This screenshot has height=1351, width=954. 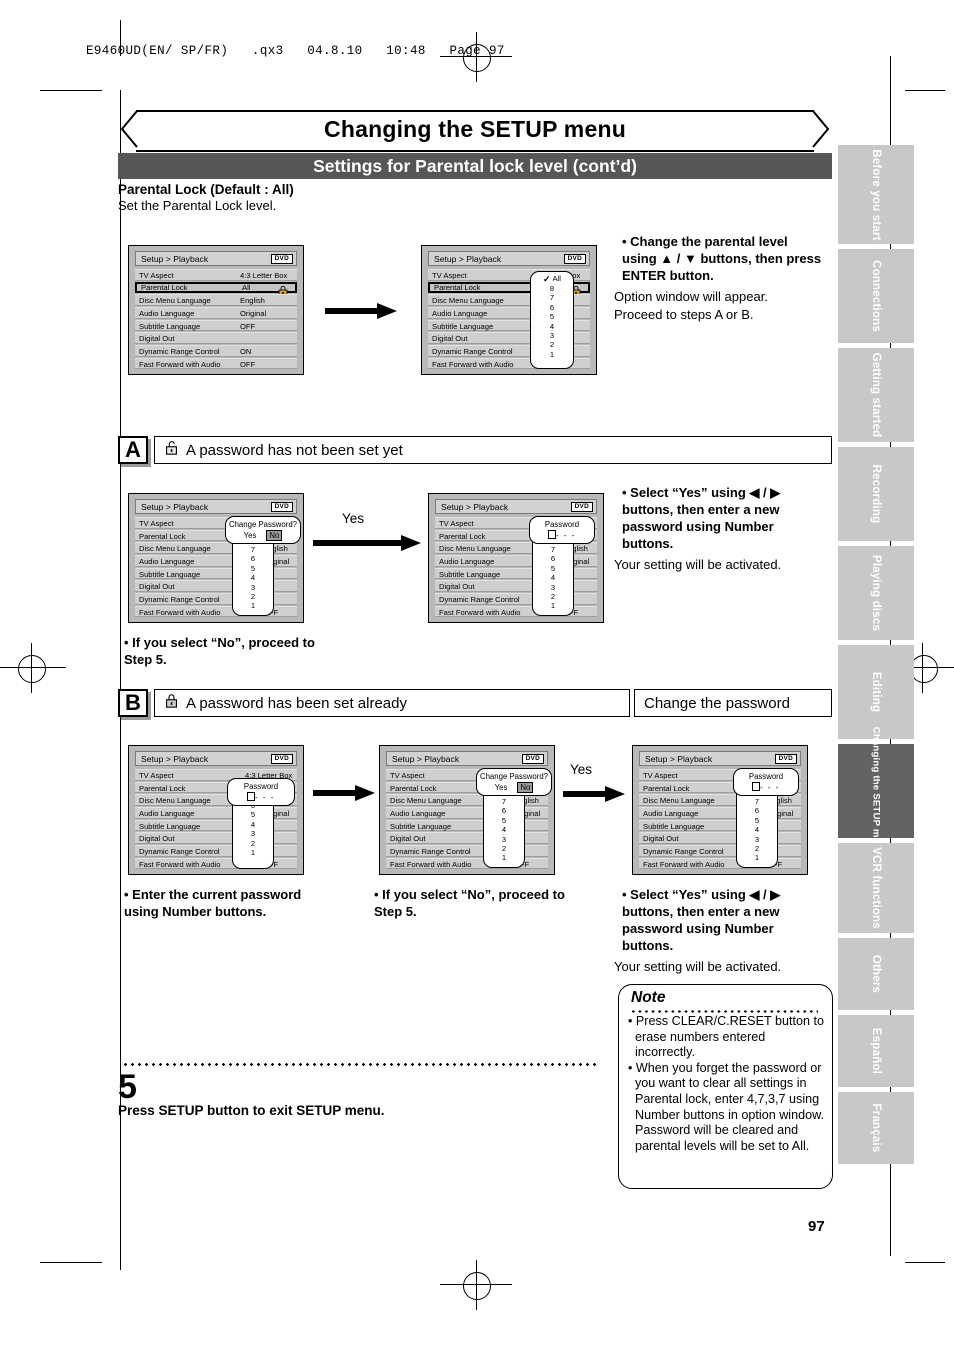 I want to click on sidebar-tab-others: Others, so click(x=876, y=974).